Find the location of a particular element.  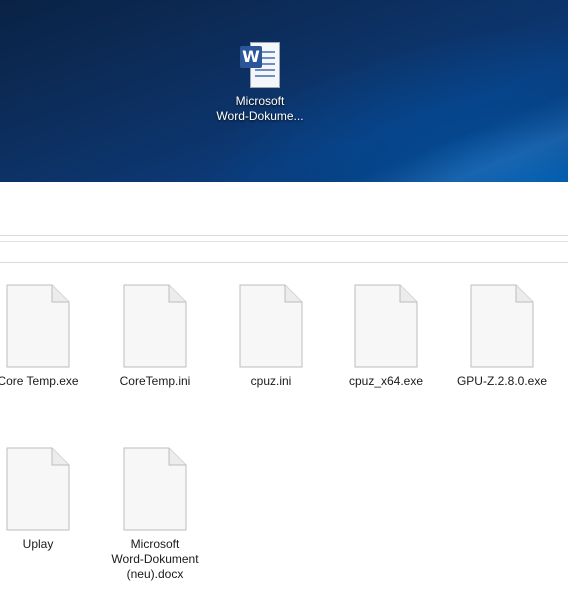

header-divider is located at coordinates (284, 262).